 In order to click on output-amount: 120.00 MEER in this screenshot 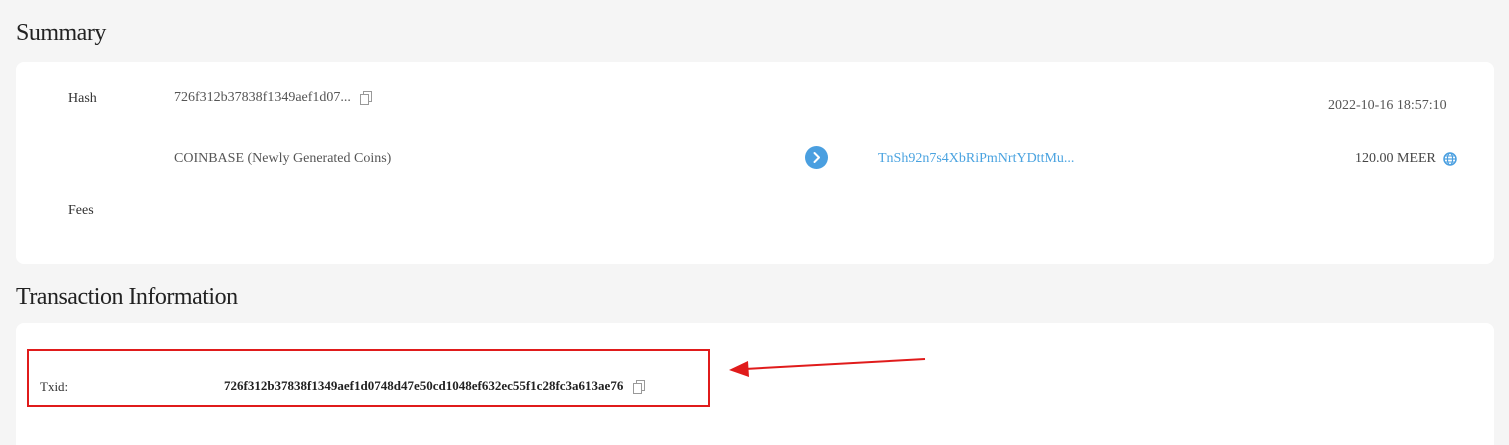, I will do `click(1395, 158)`.